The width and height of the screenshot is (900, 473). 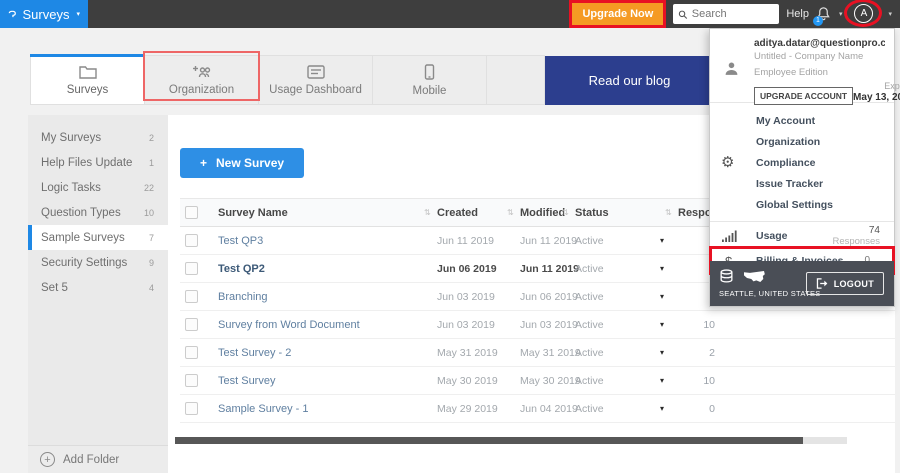 I want to click on tab-organization: Organization, so click(x=201, y=77).